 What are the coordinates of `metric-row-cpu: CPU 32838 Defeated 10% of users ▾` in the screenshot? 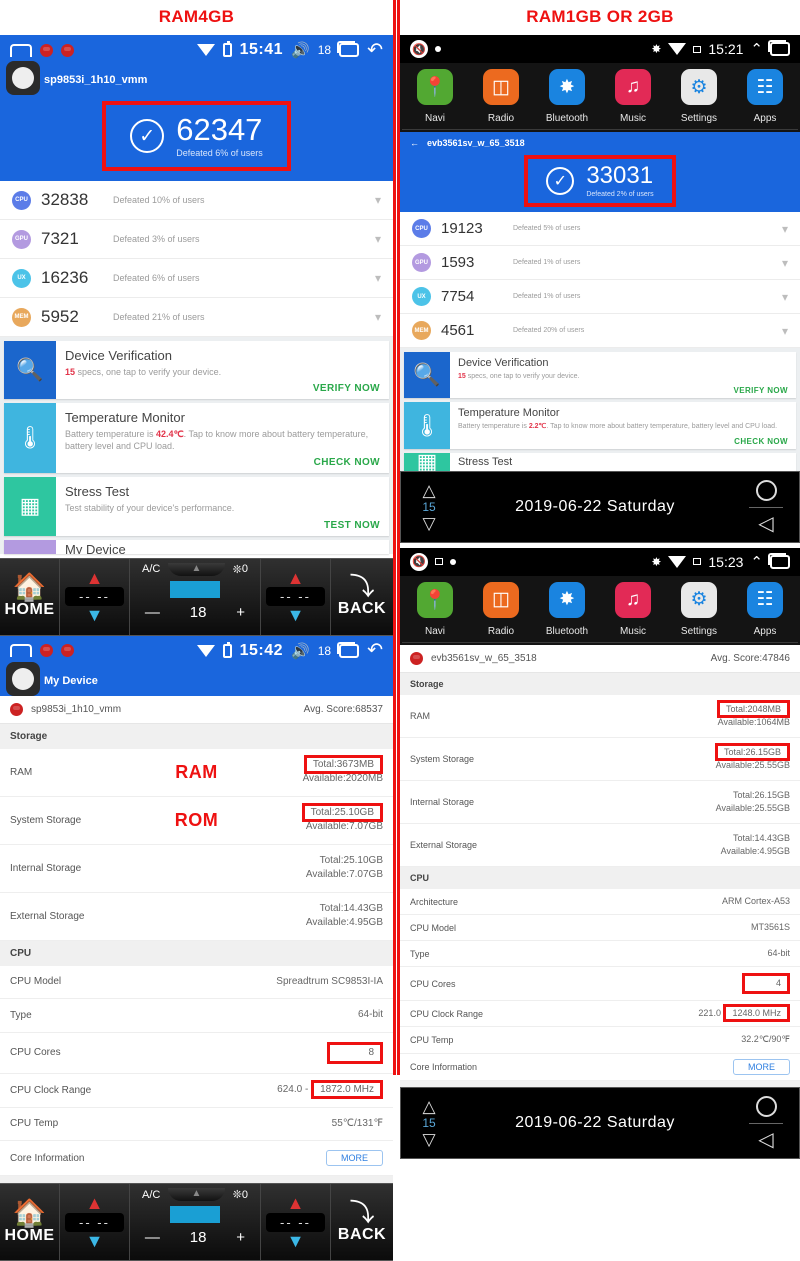 It's located at (196, 200).